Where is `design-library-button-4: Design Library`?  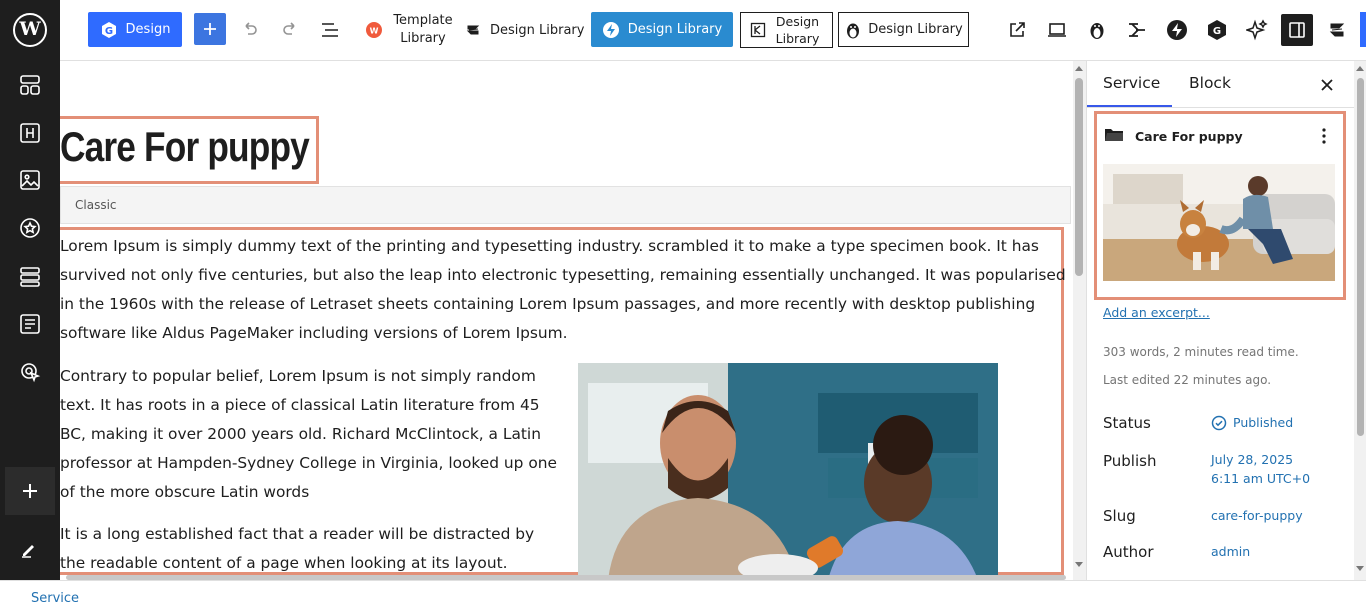
design-library-button-4: Design Library is located at coordinates (903, 29).